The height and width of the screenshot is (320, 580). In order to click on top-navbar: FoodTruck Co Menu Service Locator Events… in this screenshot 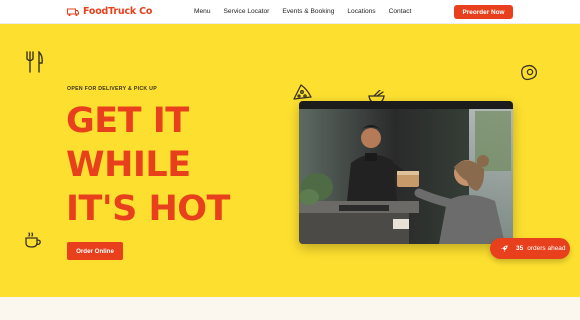, I will do `click(290, 12)`.